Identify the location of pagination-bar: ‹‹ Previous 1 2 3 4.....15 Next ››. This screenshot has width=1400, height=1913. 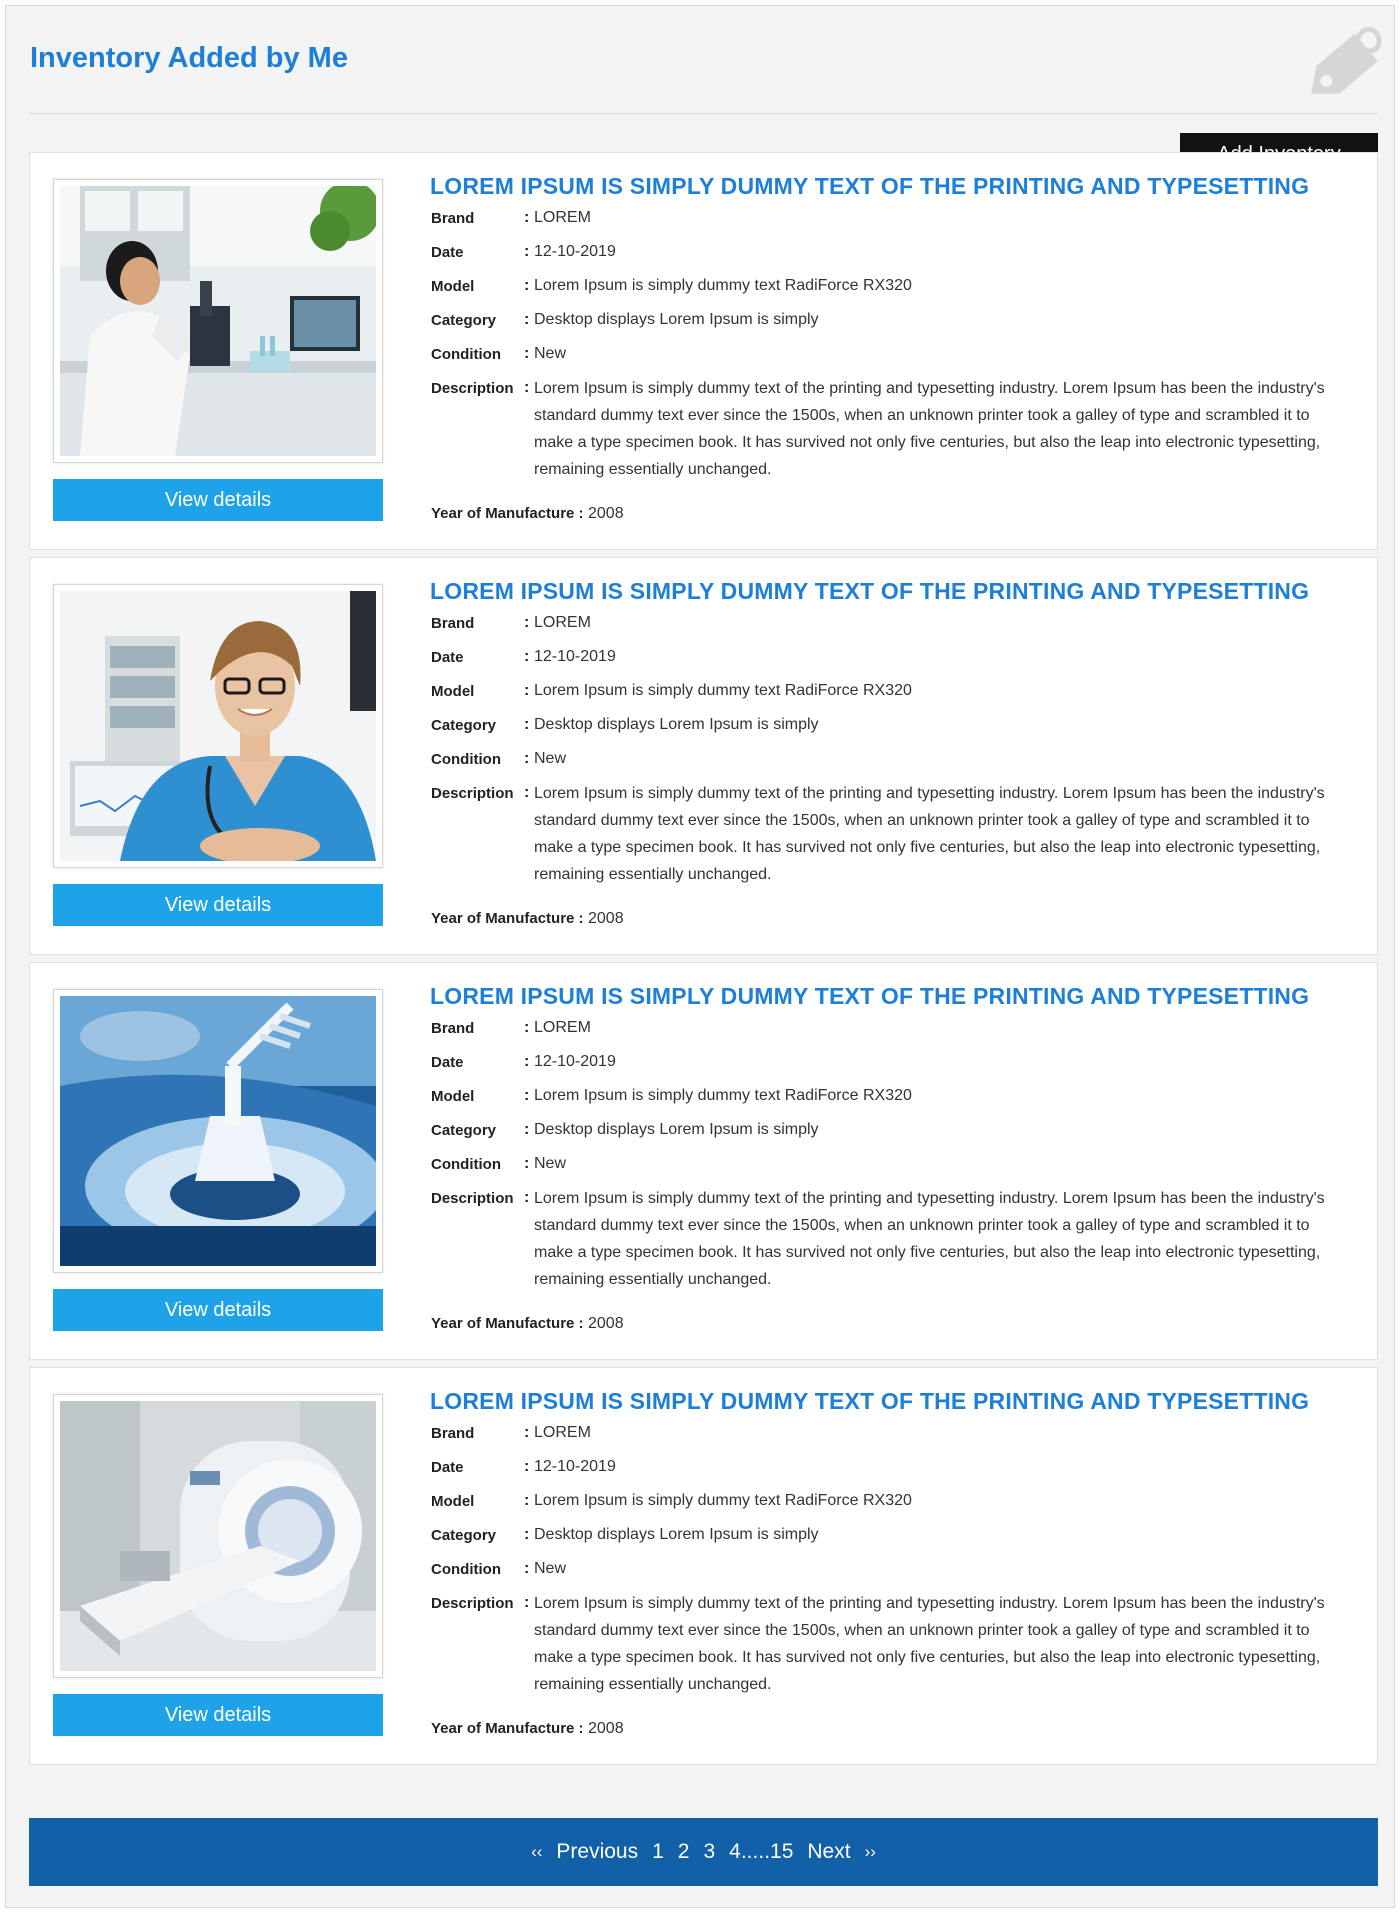
(703, 1852).